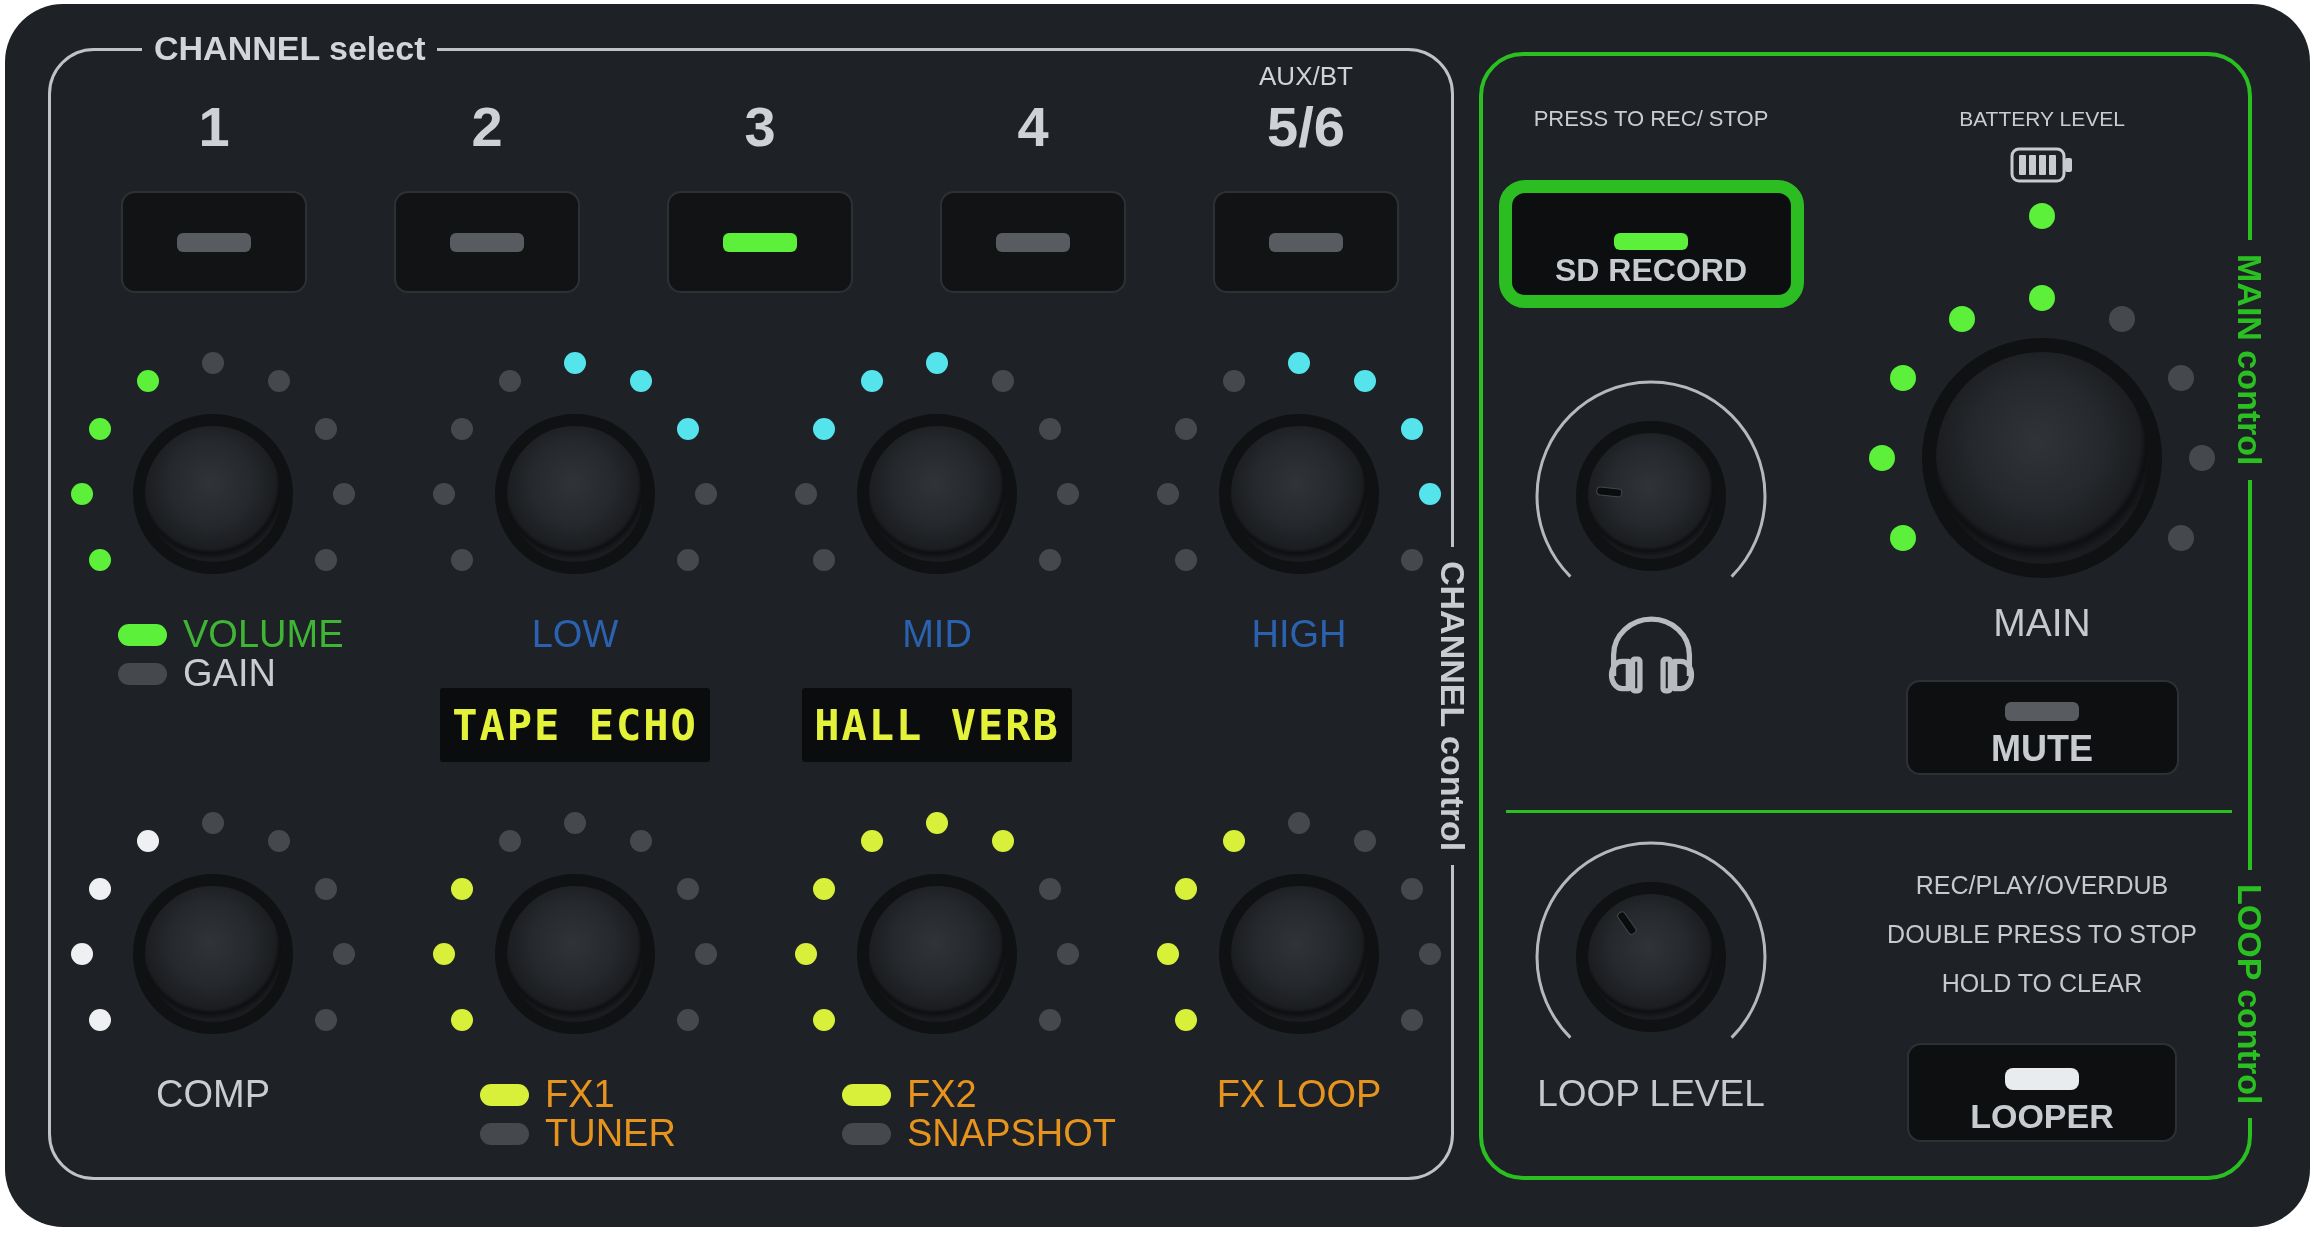 Image resolution: width=2315 pixels, height=1233 pixels. Describe the element at coordinates (575, 634) in the screenshot. I see `knob-label: LOW` at that location.